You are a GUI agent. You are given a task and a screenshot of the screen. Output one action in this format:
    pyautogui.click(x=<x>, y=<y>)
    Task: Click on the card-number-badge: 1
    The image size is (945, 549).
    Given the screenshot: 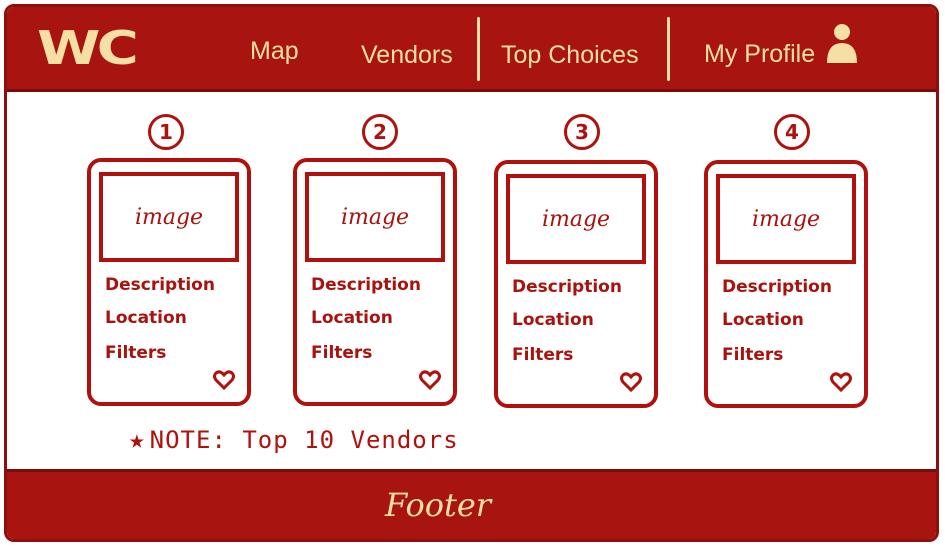 What is the action you would take?
    pyautogui.click(x=166, y=132)
    